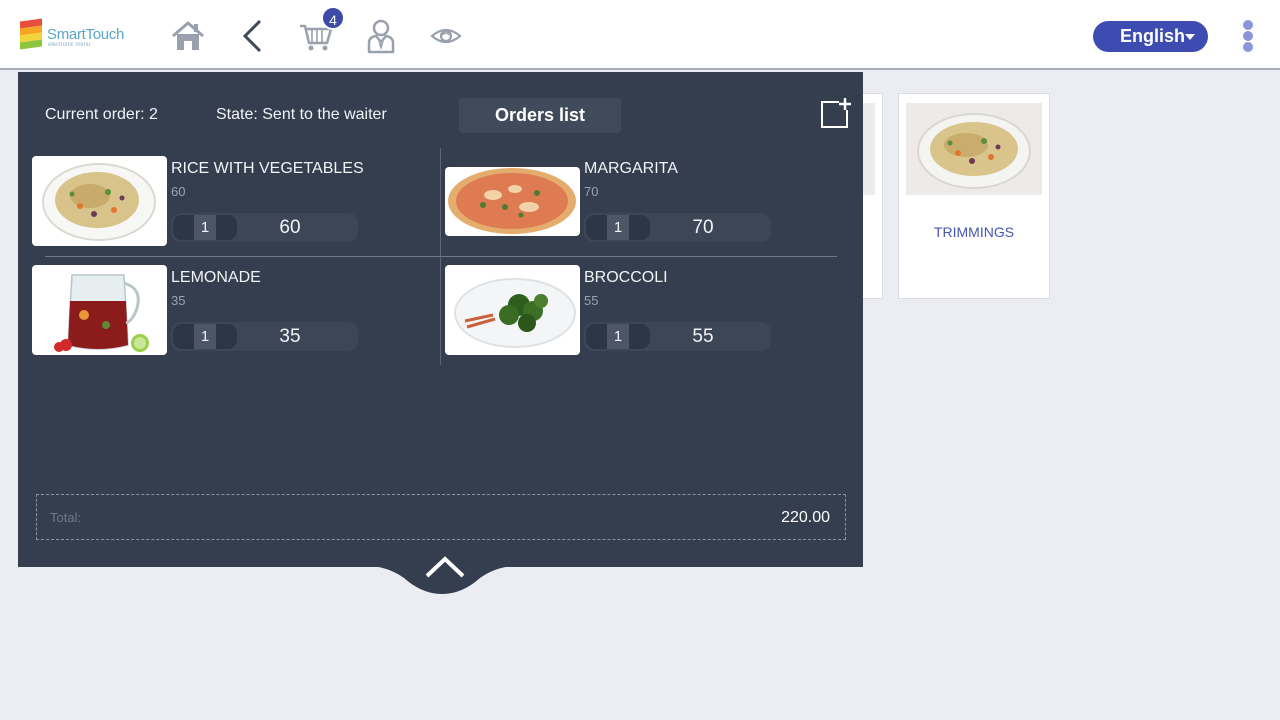 The width and height of the screenshot is (1280, 720). I want to click on order-state: State: Sent to the waiter, so click(301, 114).